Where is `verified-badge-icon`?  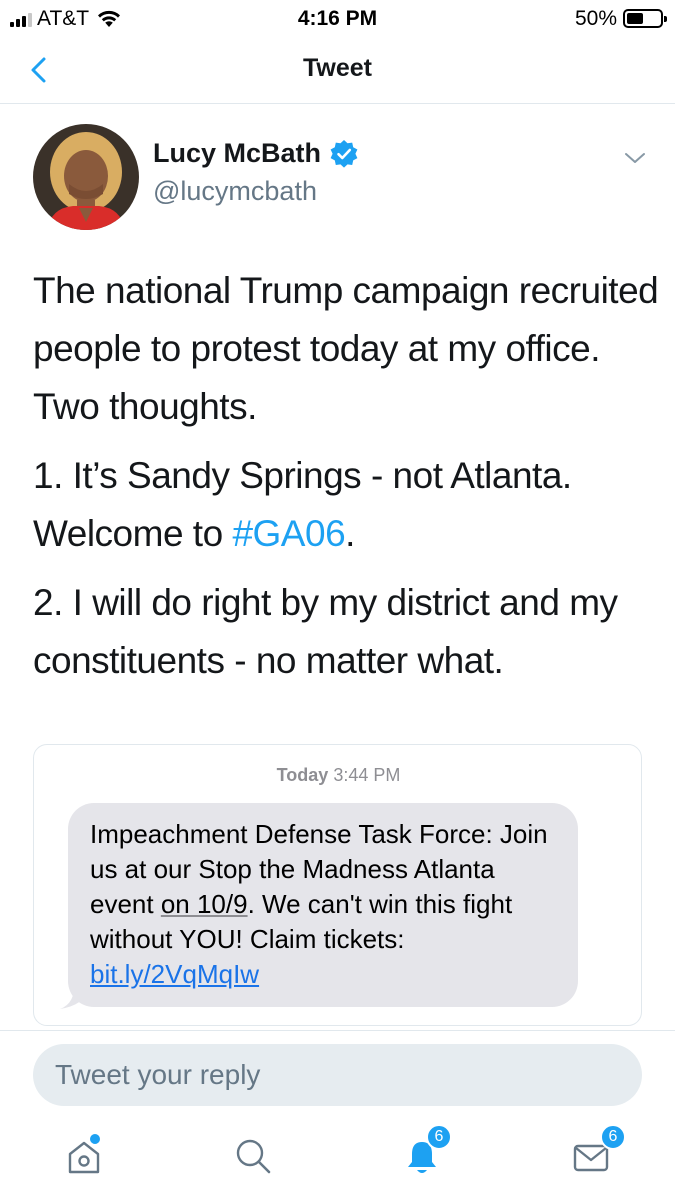
verified-badge-icon is located at coordinates (344, 153).